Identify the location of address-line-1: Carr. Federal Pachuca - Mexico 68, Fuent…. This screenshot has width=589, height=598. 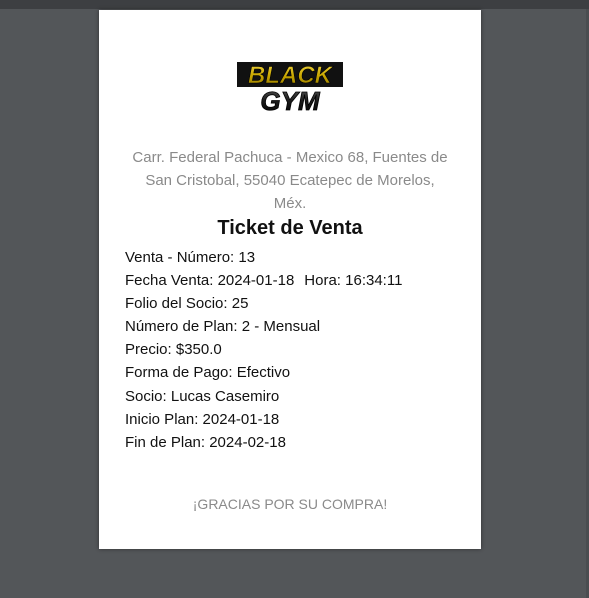
(290, 157).